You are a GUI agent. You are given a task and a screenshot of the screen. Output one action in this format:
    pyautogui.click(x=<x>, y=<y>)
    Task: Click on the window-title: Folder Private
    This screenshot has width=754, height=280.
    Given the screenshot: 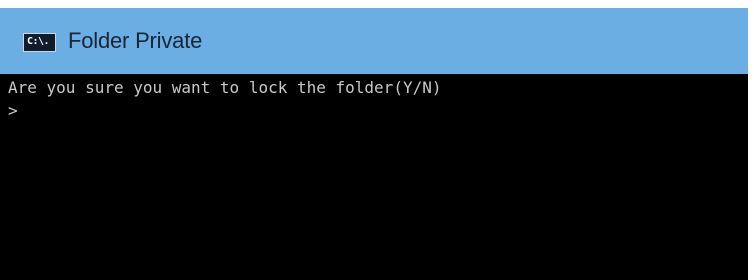 What is the action you would take?
    pyautogui.click(x=135, y=40)
    